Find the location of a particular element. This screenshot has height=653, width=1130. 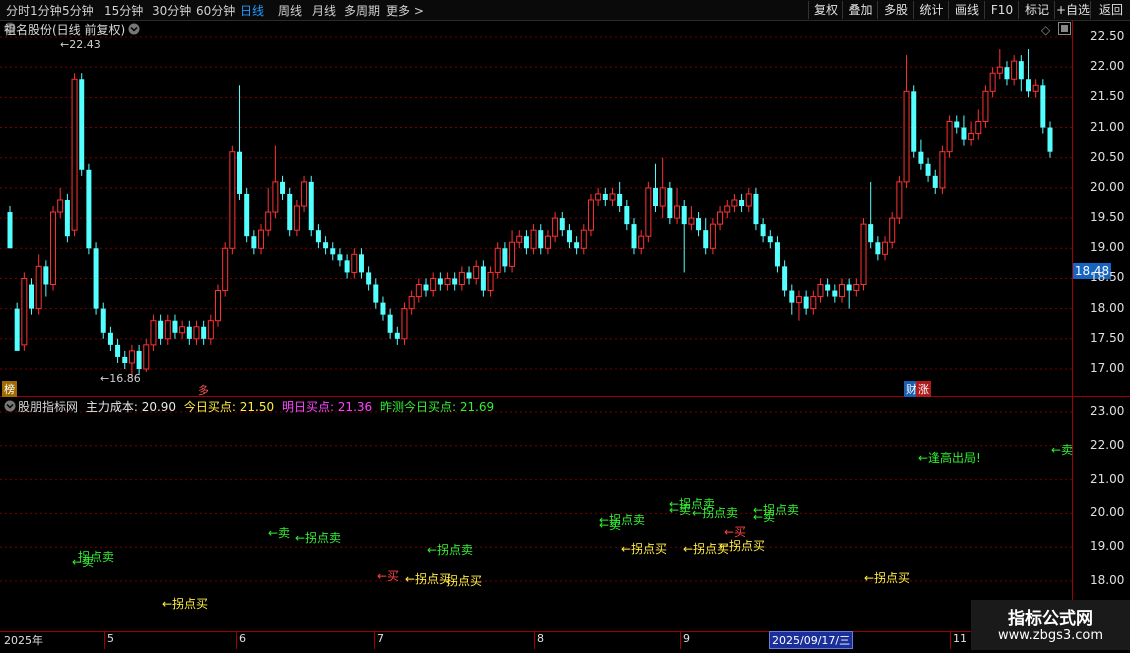

toolbar-button-0: 复权 is located at coordinates (825, 10).